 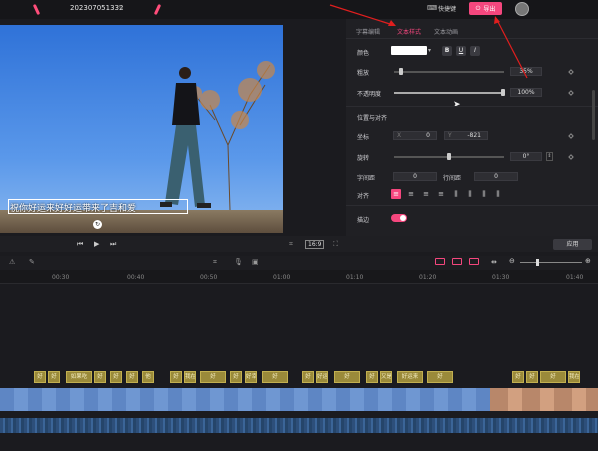 What do you see at coordinates (392, 23) in the screenshot?
I see `arrow-head` at bounding box center [392, 23].